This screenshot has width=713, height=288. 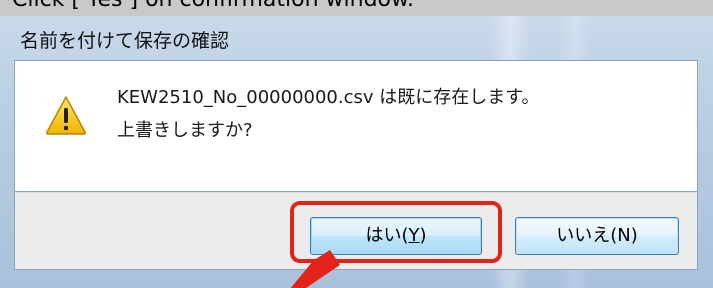 I want to click on warning-icon, so click(x=66, y=115).